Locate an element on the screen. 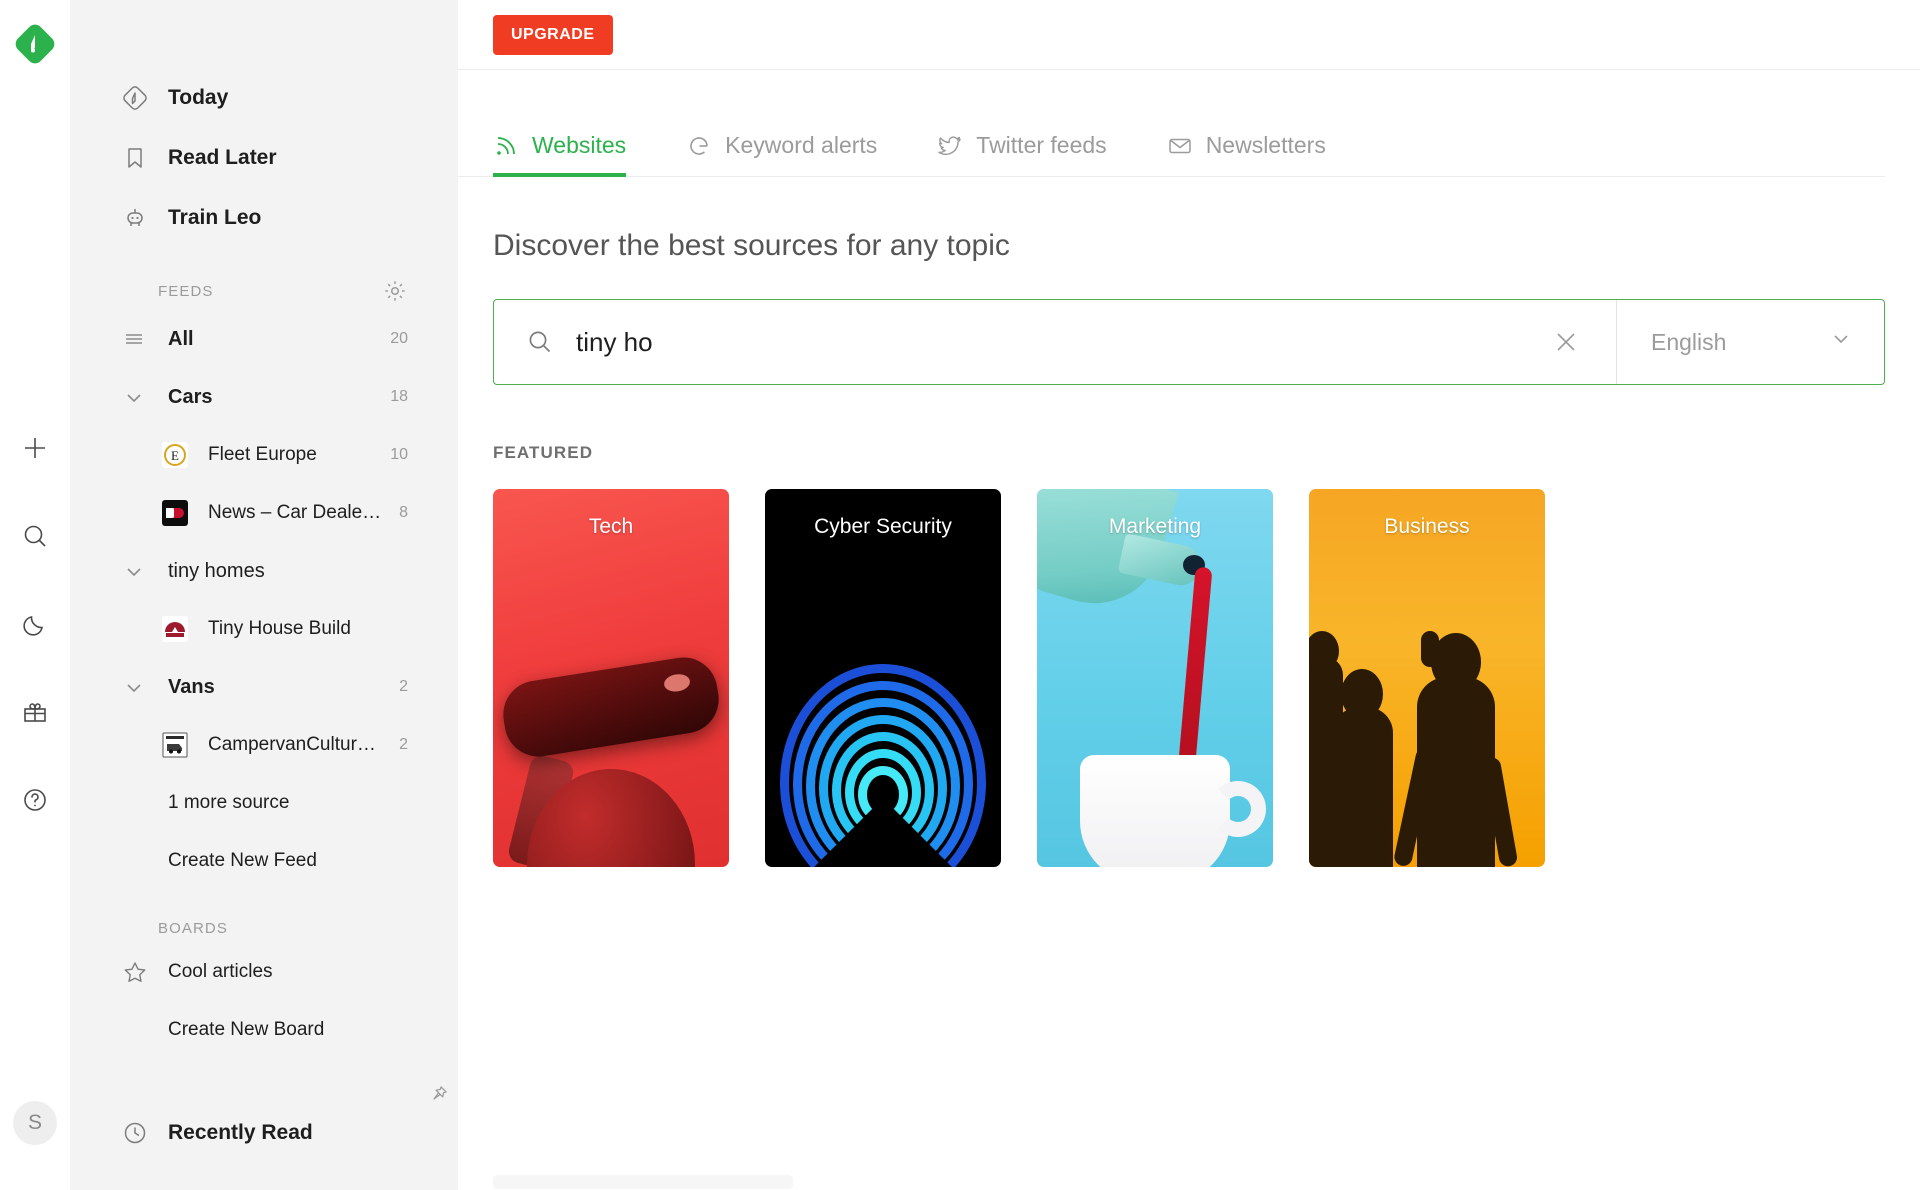 This screenshot has width=1920, height=1190. create-new-board-link: Create New Board is located at coordinates (264, 1030).